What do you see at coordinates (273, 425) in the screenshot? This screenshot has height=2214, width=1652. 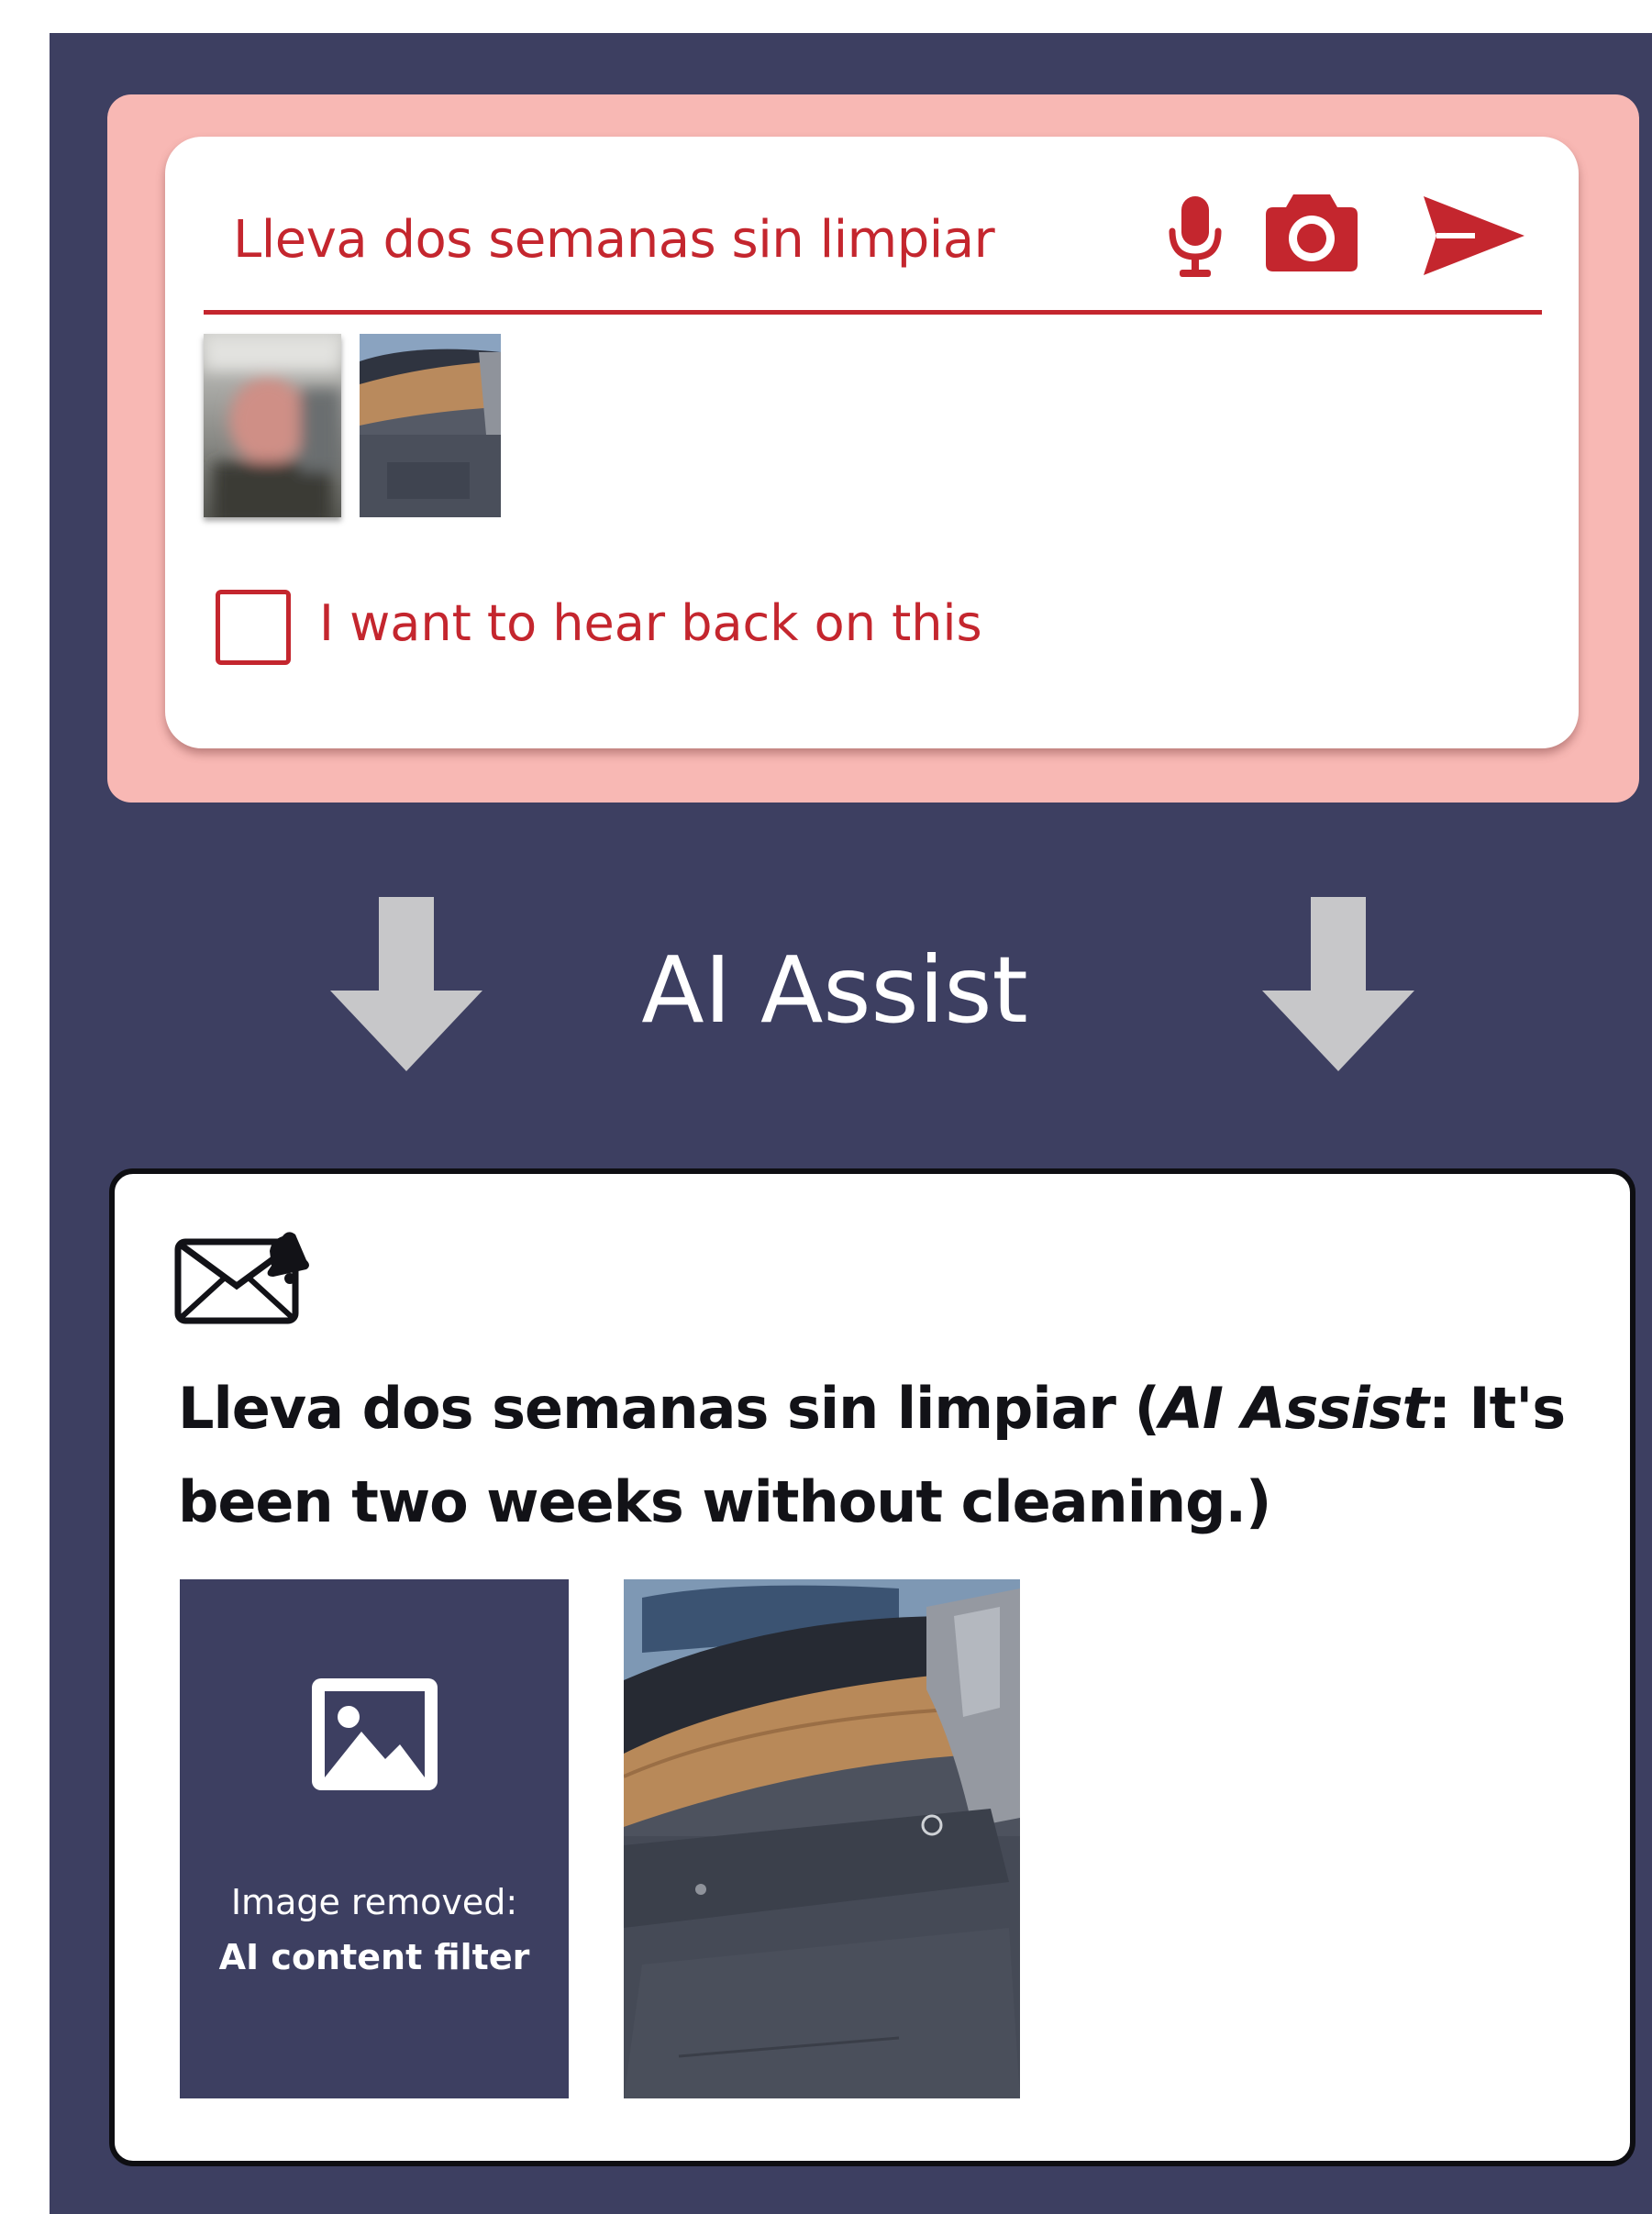 I see `attachment-thumbnail-person` at bounding box center [273, 425].